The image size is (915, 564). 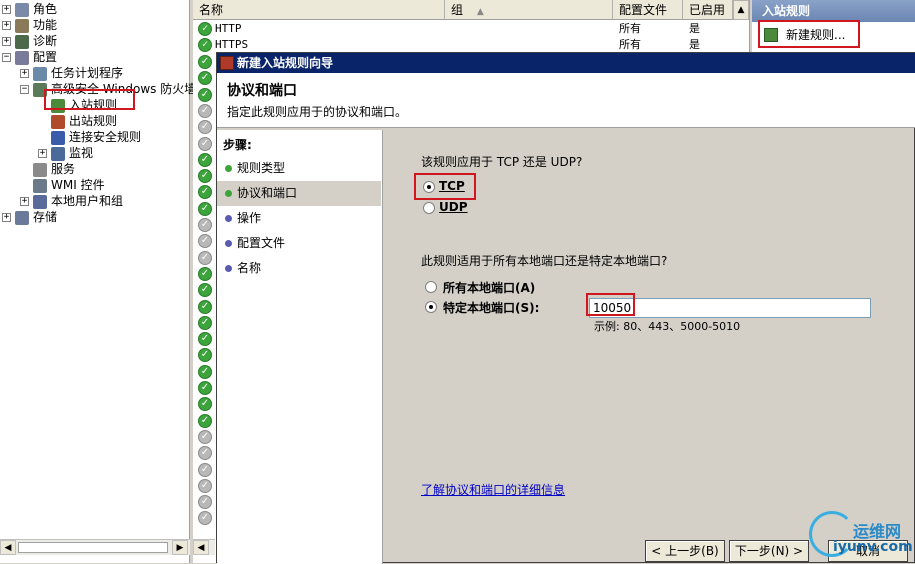 I want to click on step-action: 操作, so click(x=299, y=218).